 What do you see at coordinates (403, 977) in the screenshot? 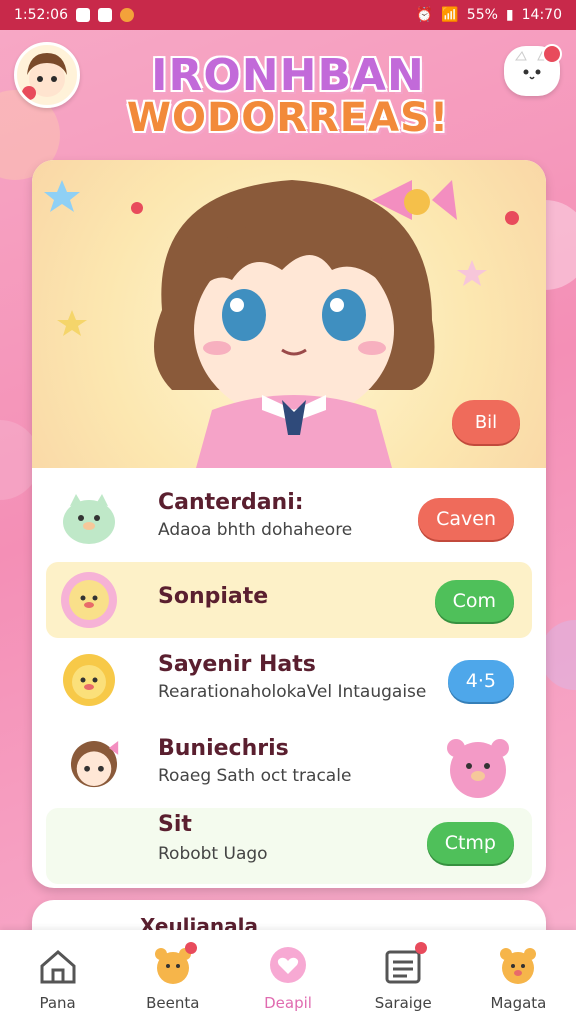
I see `tab-saraige: Saraige` at bounding box center [403, 977].